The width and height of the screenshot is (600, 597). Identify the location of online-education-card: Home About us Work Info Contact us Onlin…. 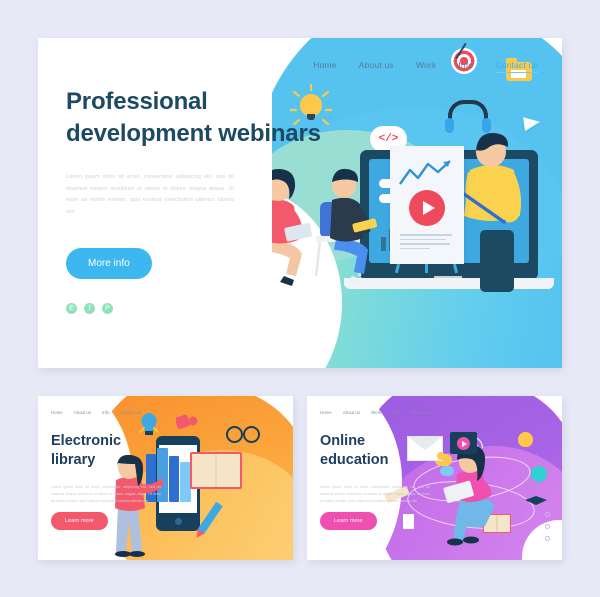
(434, 478).